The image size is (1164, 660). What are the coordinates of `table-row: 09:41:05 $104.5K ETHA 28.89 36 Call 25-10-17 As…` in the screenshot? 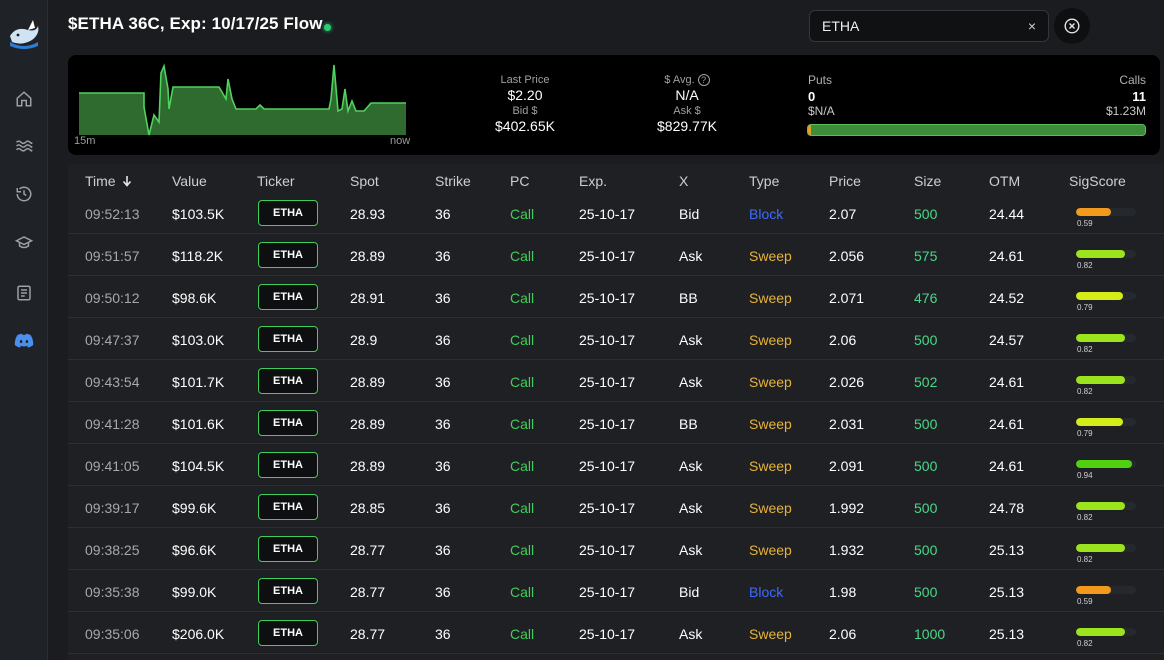 It's located at (616, 465).